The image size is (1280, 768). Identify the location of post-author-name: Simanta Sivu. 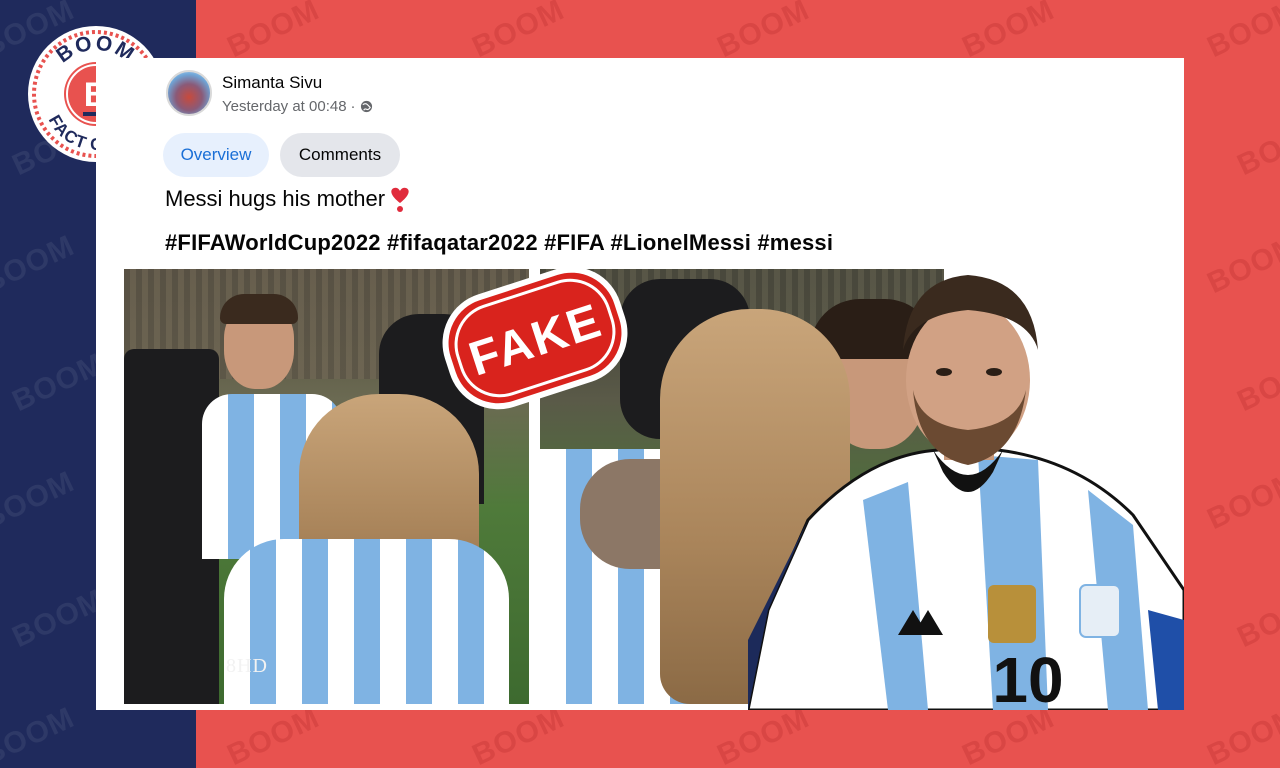
(272, 83).